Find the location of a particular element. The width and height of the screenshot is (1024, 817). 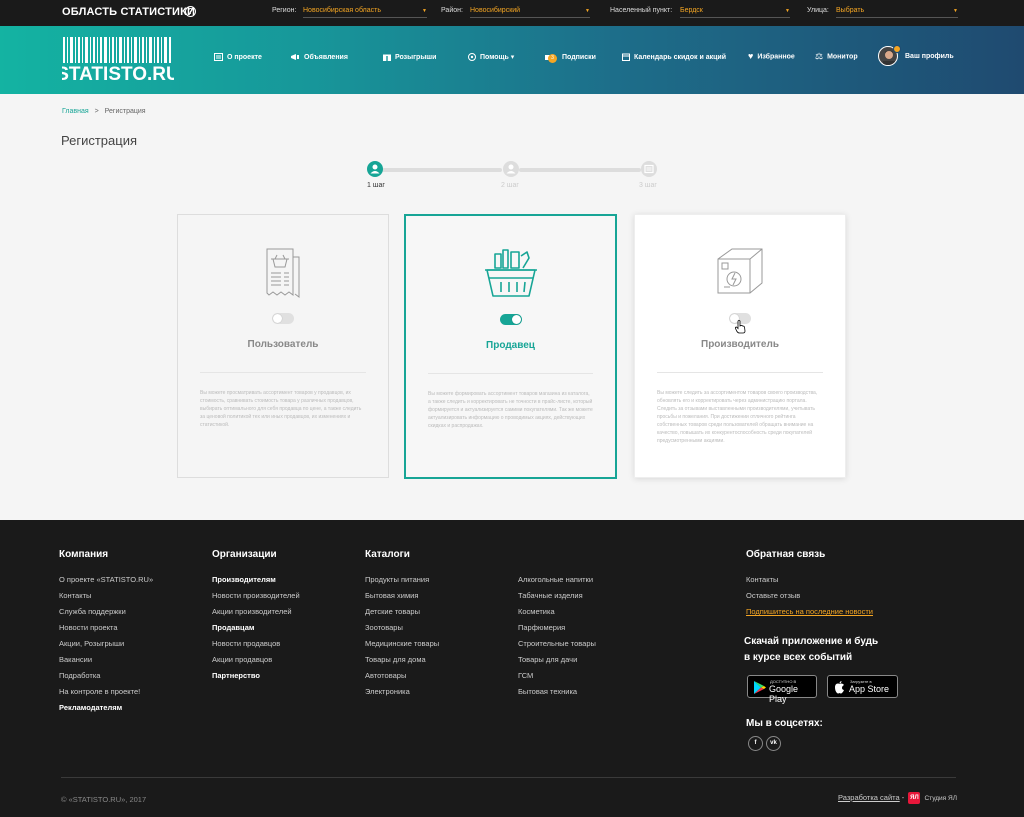

footer-link: Продавцам is located at coordinates (233, 627).